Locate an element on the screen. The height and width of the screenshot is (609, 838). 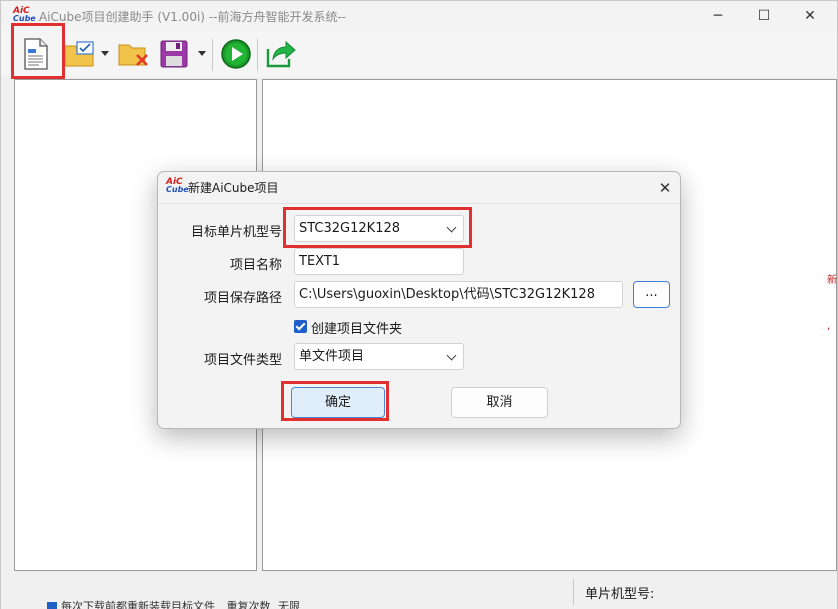
status-divider is located at coordinates (573, 592).